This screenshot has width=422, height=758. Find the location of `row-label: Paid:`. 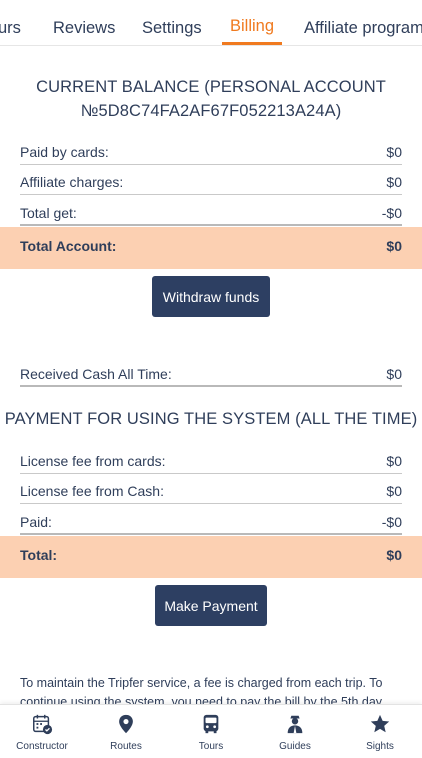

row-label: Paid: is located at coordinates (36, 522).